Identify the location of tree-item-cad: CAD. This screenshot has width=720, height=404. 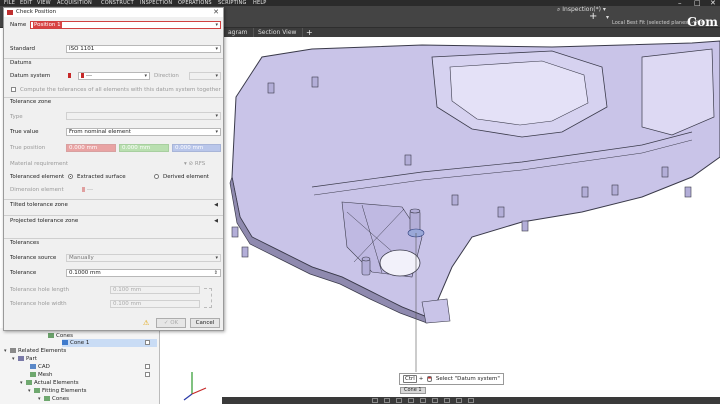
(40, 367).